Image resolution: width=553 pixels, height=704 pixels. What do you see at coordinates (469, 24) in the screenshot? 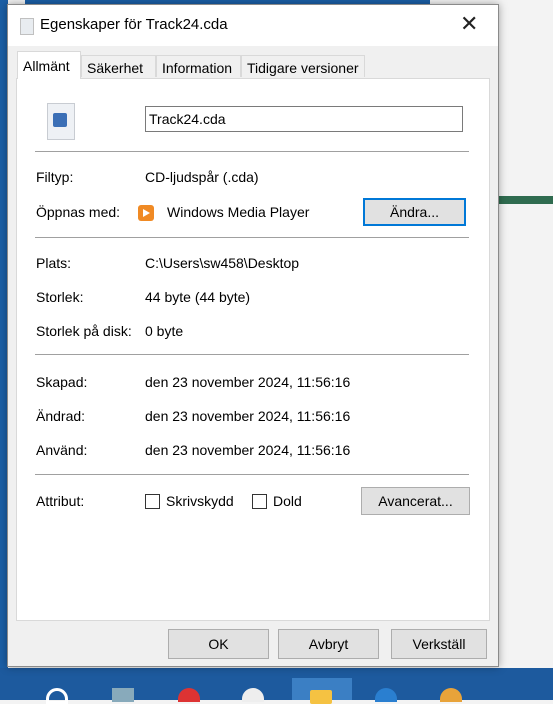
I see `close-icon: ✕` at bounding box center [469, 24].